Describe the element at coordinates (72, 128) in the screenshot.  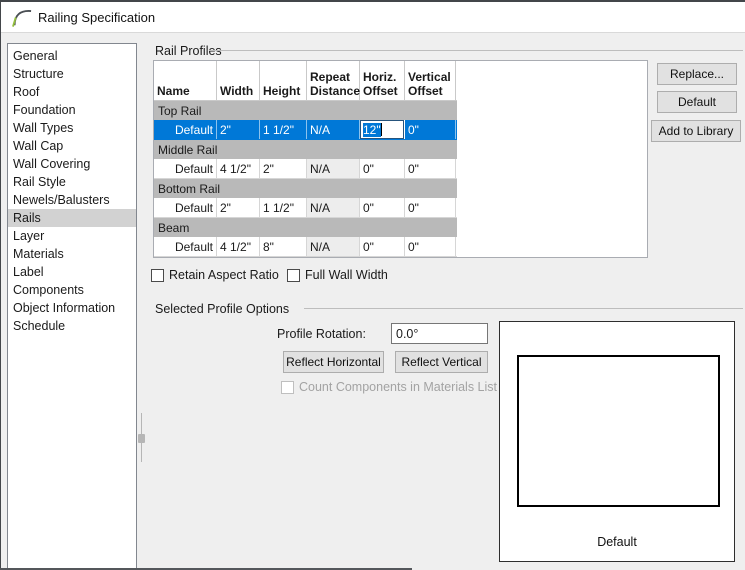
I see `sidebar-item-wall-types: Wall Types` at that location.